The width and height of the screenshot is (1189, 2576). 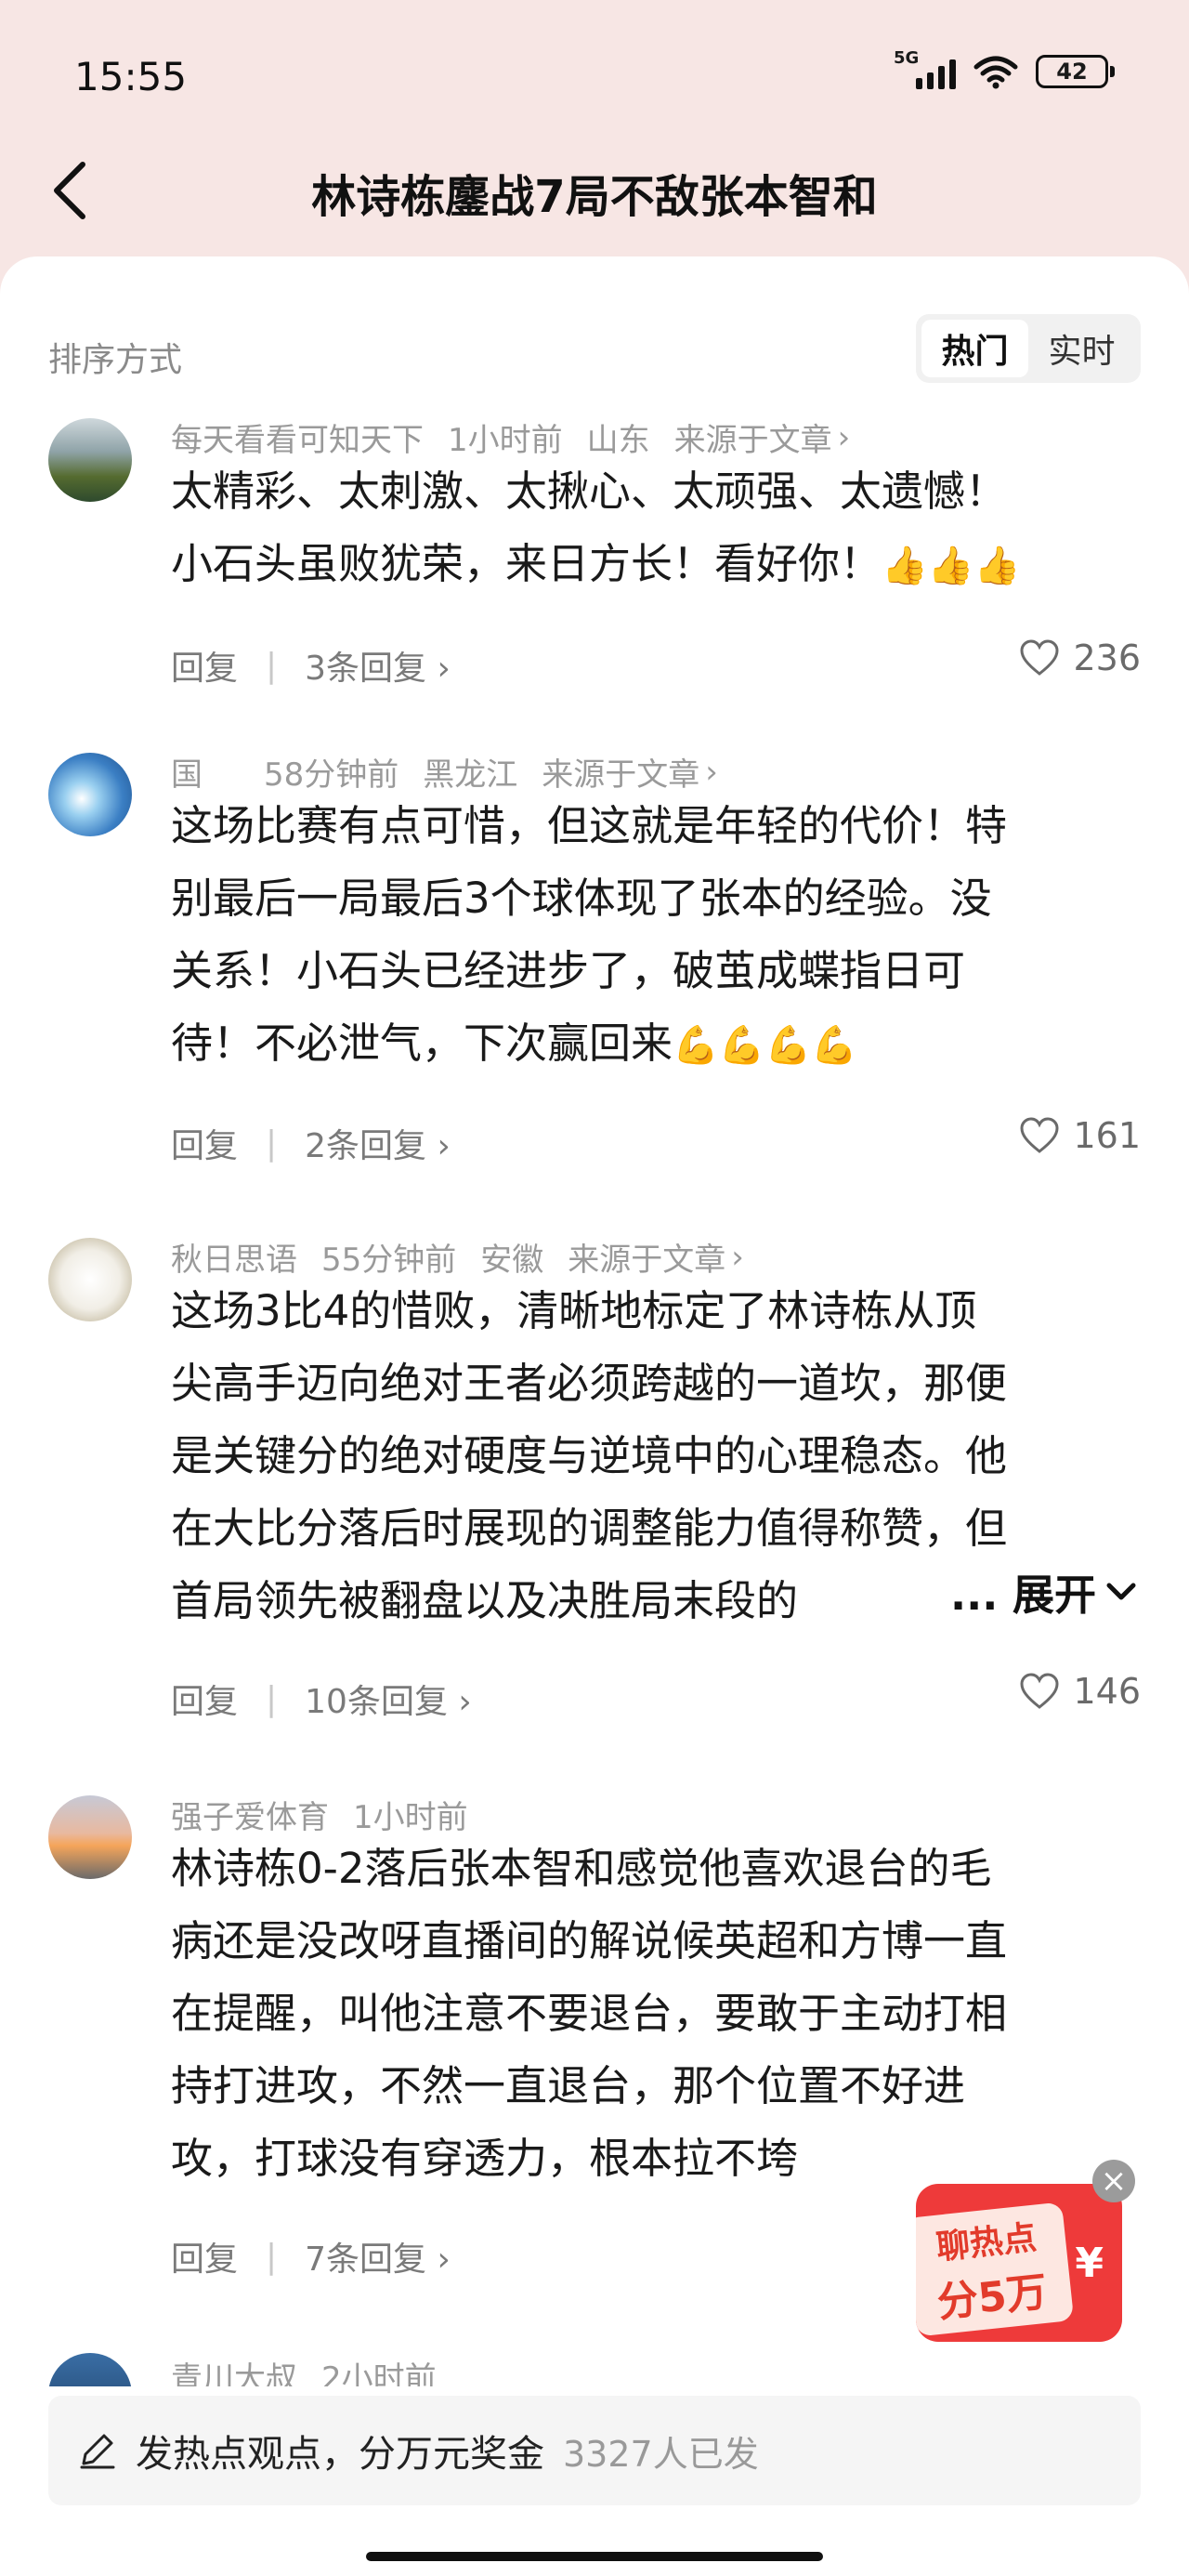 I want to click on like-button: 161, so click(x=1080, y=1135).